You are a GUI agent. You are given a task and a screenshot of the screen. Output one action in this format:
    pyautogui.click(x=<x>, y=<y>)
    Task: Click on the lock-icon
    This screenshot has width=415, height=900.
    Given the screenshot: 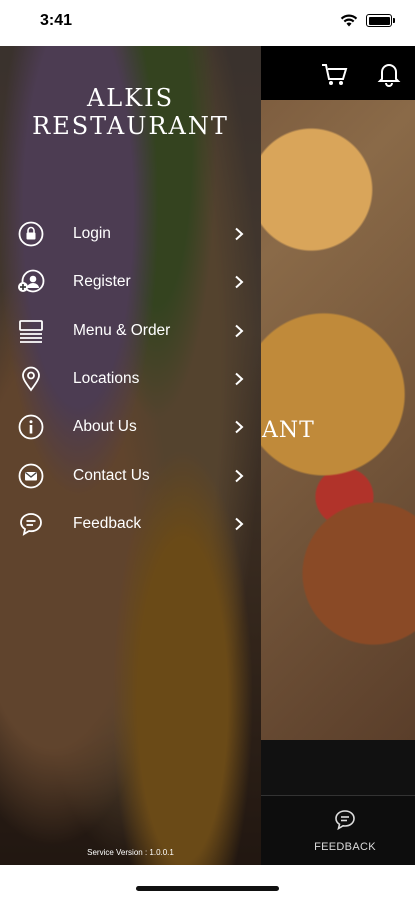 What is the action you would take?
    pyautogui.click(x=31, y=234)
    